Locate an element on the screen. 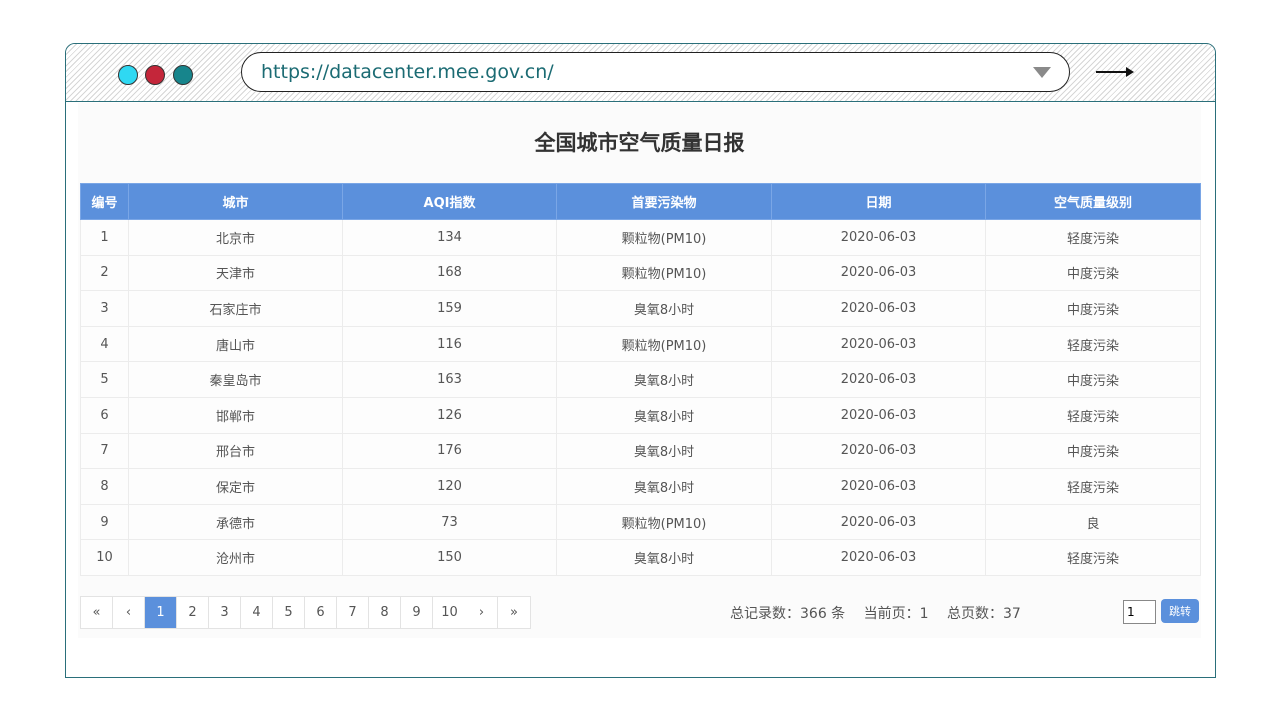 This screenshot has width=1280, height=720. page-button-8: 8 is located at coordinates (385, 612).